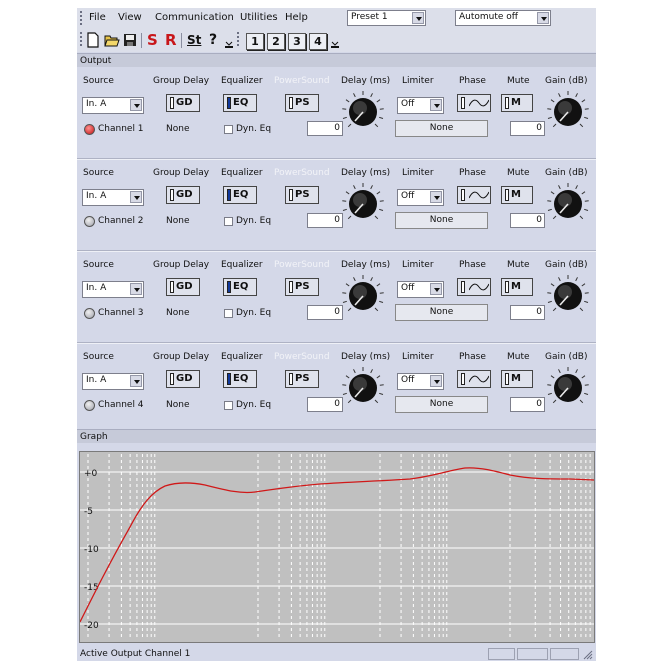 The height and width of the screenshot is (661, 661). Describe the element at coordinates (479, 195) in the screenshot. I see `phase-wave-icon` at that location.